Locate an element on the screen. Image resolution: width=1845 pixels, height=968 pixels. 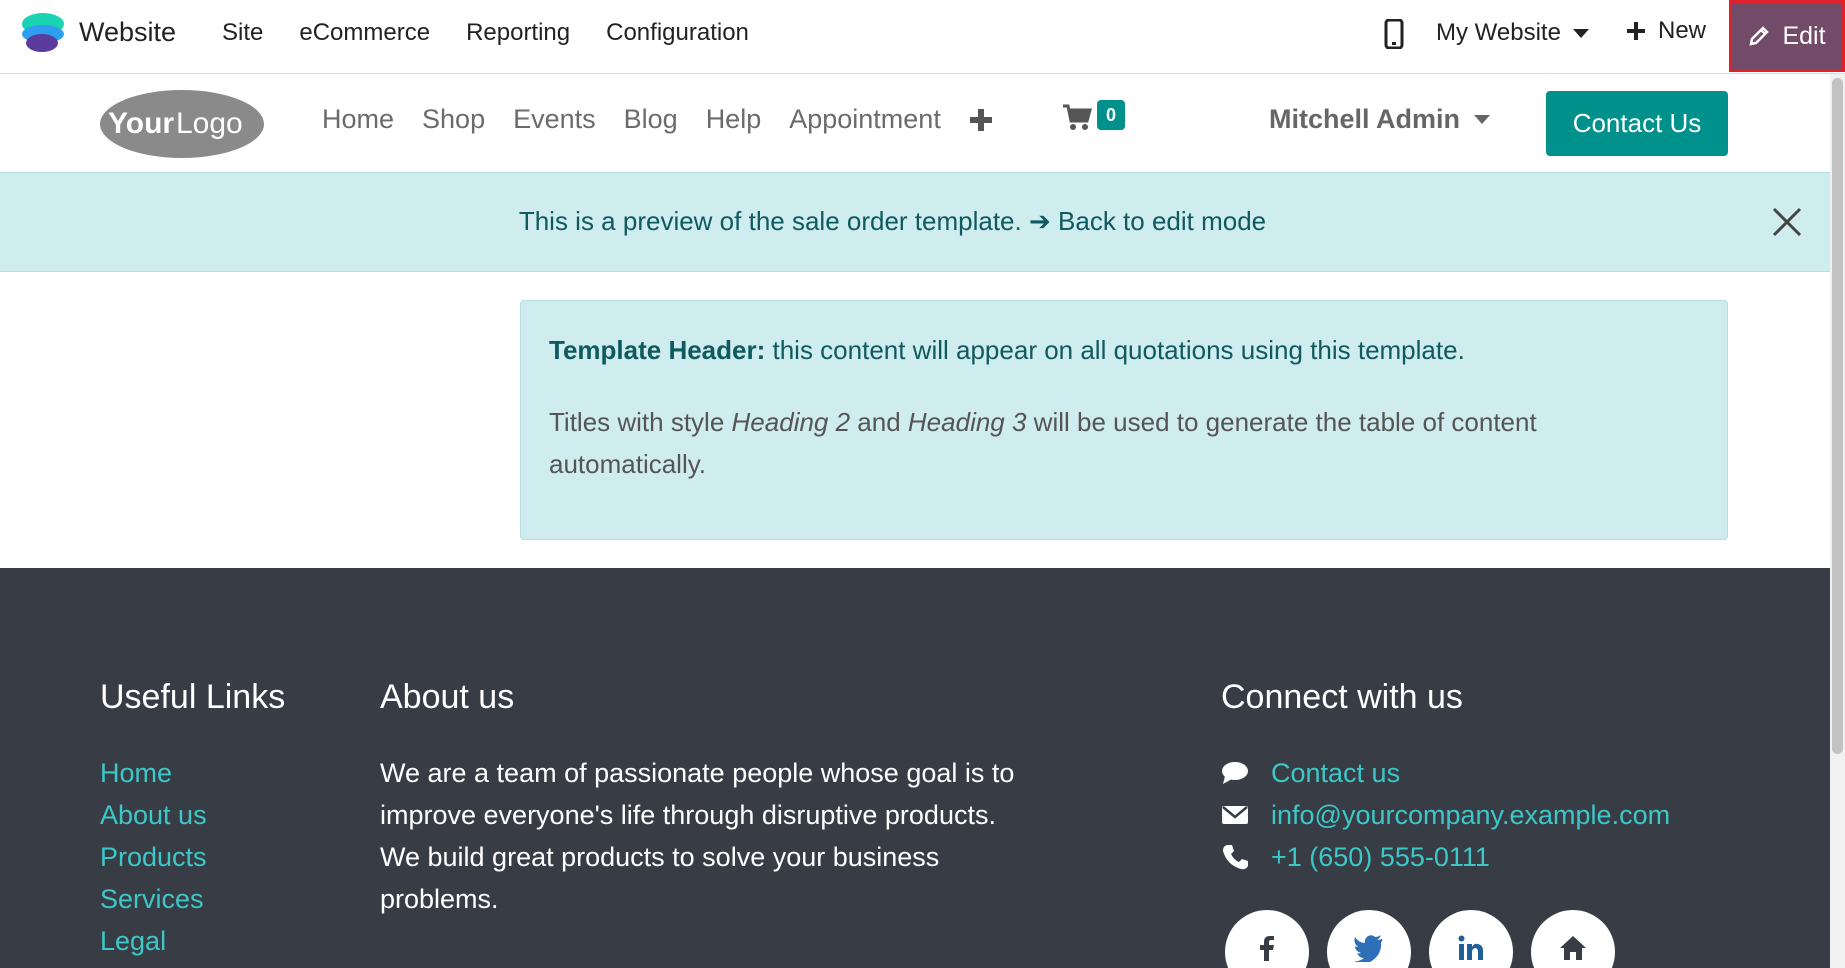
your-logo: Your Logo is located at coordinates (182, 124).